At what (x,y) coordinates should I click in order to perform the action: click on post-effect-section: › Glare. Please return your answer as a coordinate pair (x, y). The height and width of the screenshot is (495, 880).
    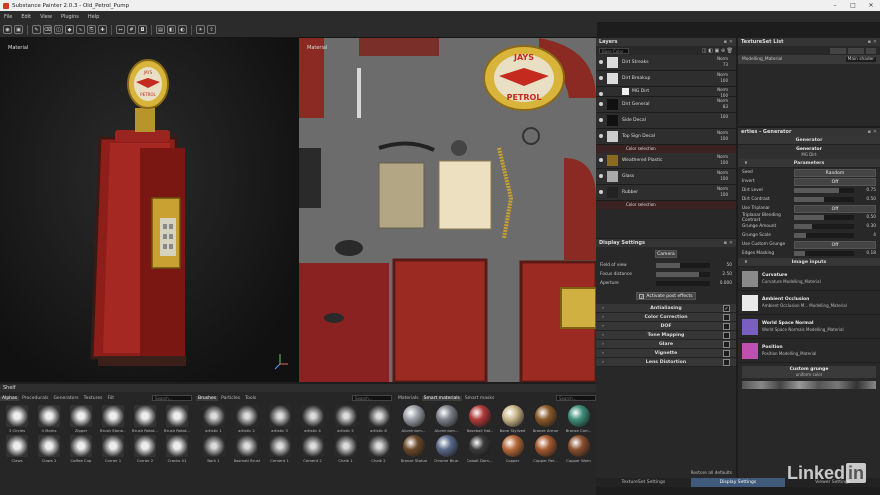
    Looking at the image, I should click on (666, 344).